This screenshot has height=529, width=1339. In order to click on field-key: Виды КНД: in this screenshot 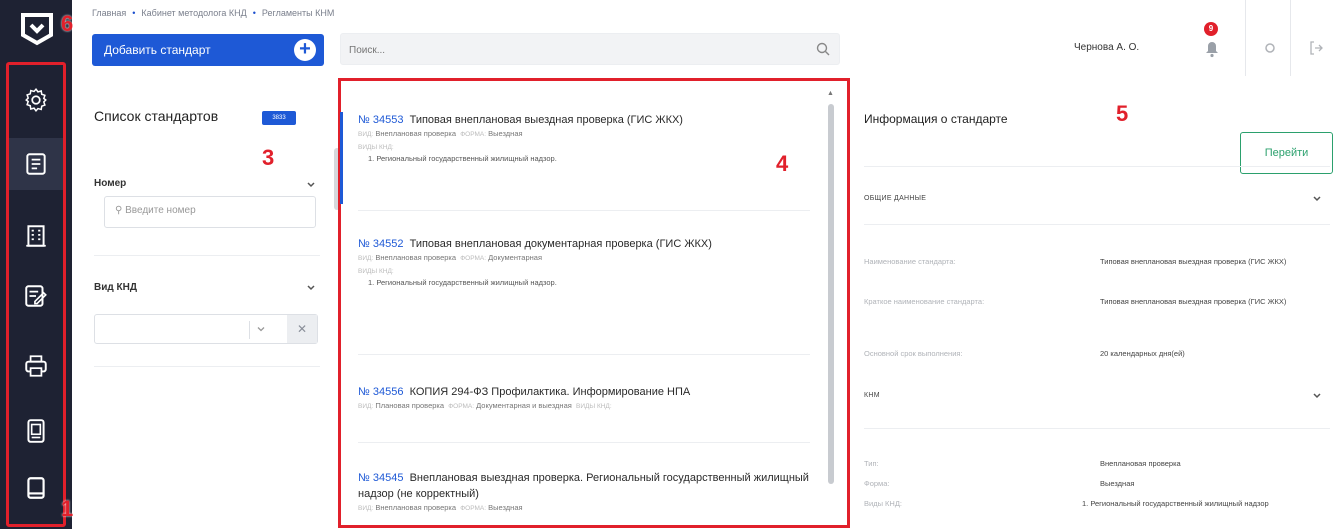, I will do `click(883, 503)`.